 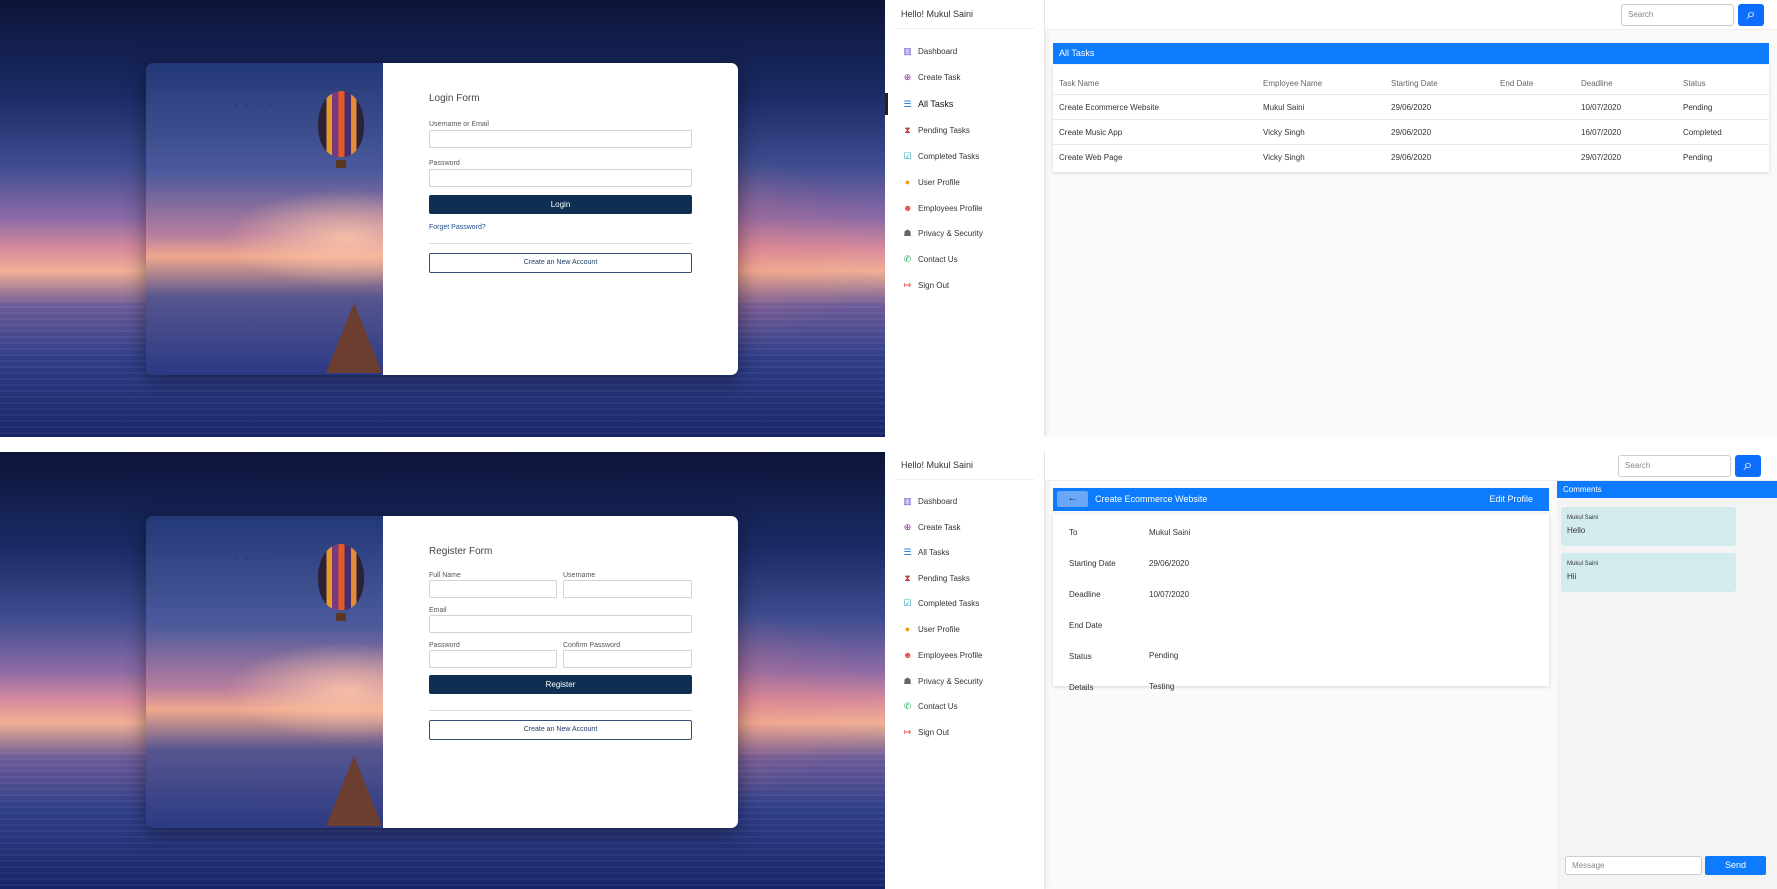 What do you see at coordinates (1414, 83) in the screenshot?
I see `column-header: Starting Date` at bounding box center [1414, 83].